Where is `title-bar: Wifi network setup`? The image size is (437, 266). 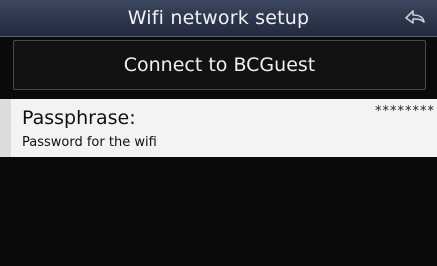
title-bar: Wifi network setup is located at coordinates (218, 18).